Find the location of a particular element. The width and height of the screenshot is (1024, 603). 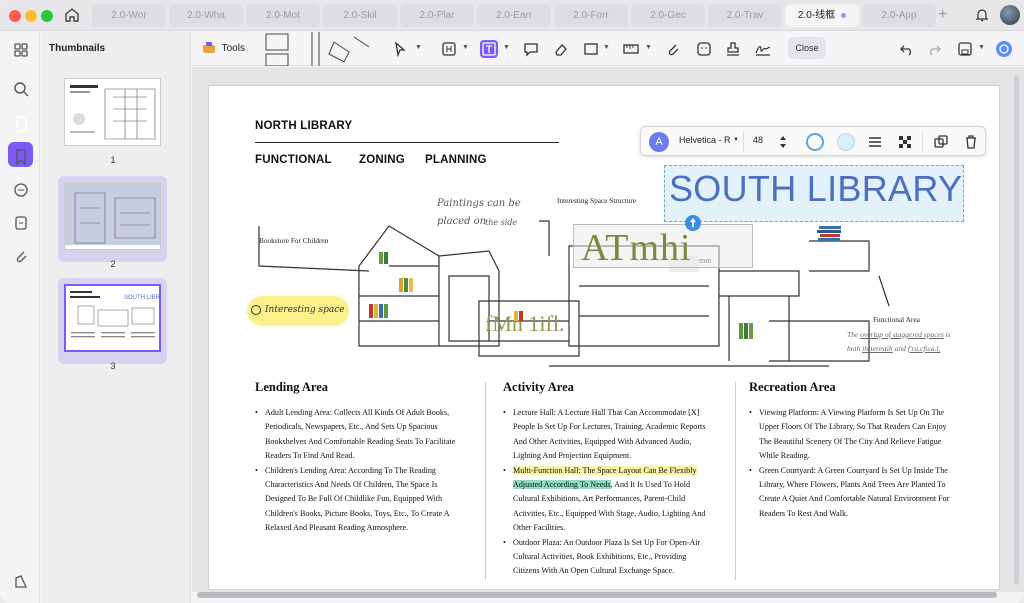

tab-label: 2.0-Plar is located at coordinates (437, 15).